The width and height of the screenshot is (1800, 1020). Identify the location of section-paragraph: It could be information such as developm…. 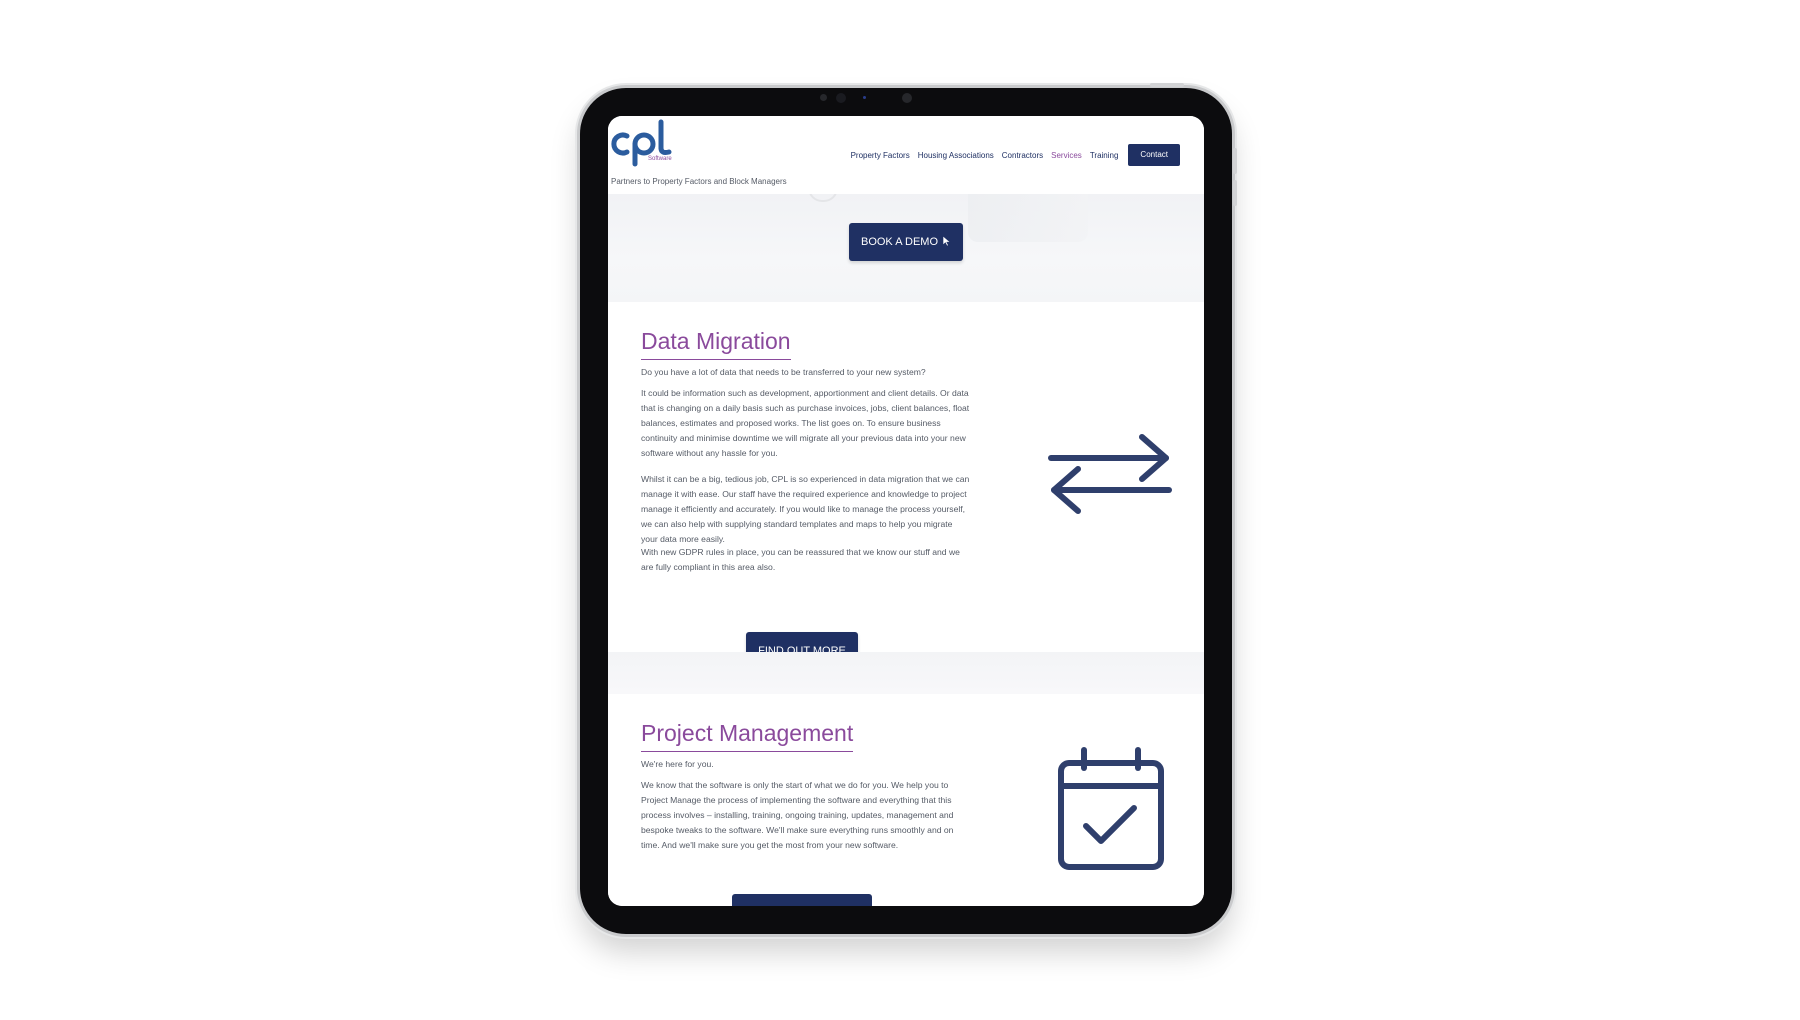
(805, 423).